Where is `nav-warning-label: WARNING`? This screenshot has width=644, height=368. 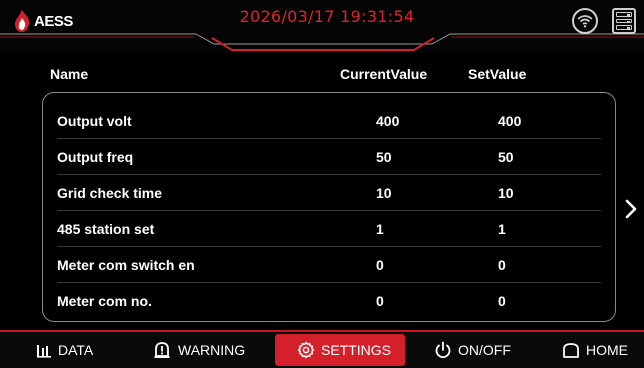
nav-warning-label: WARNING is located at coordinates (212, 350).